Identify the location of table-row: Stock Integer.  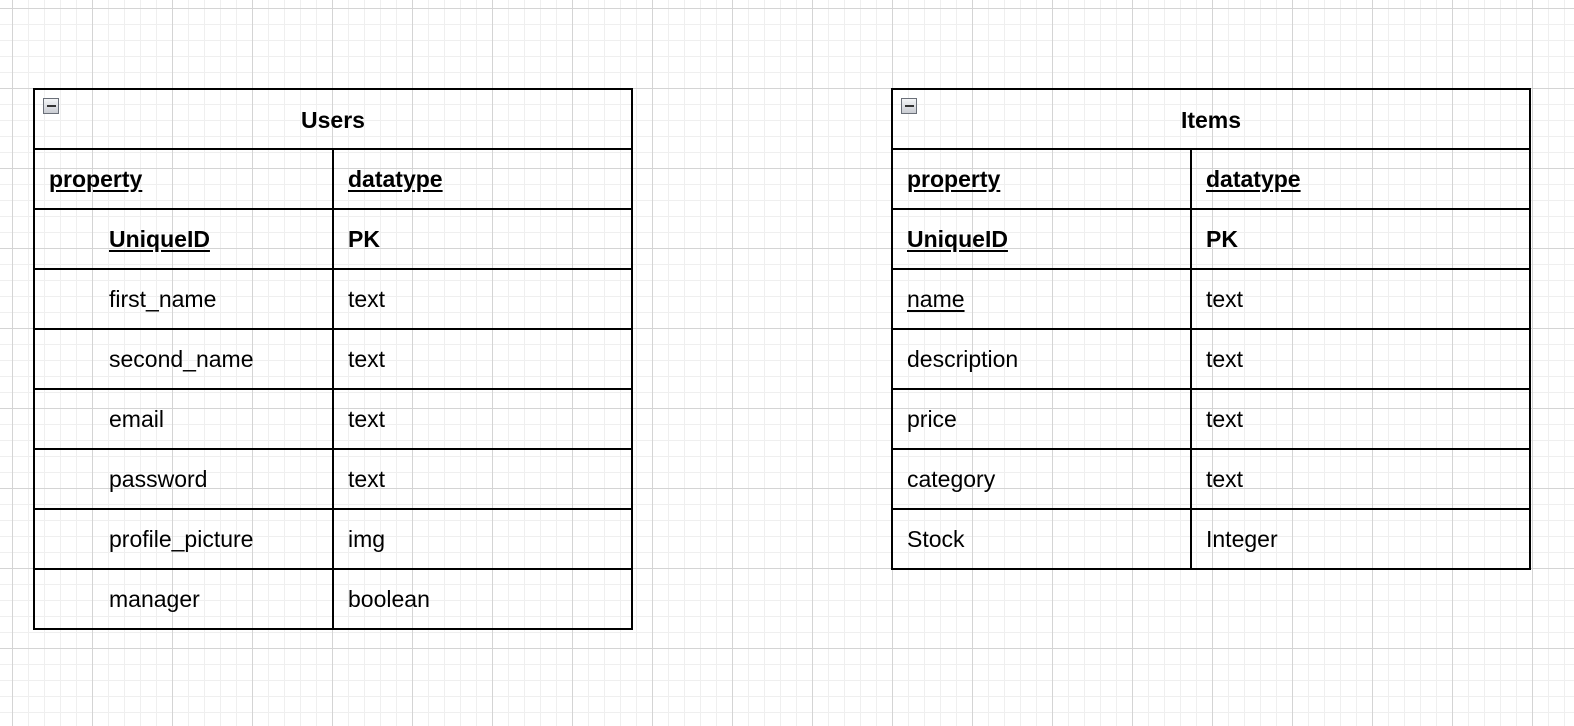
(1211, 539).